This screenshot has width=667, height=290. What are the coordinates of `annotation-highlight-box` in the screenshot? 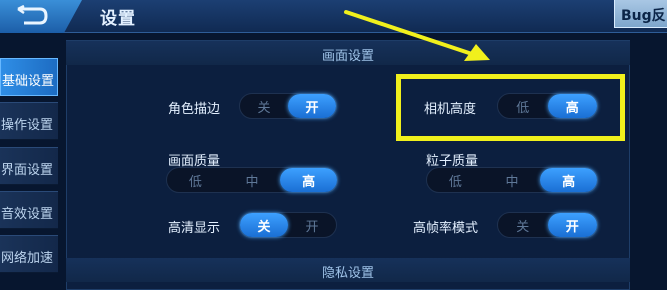 It's located at (510, 107).